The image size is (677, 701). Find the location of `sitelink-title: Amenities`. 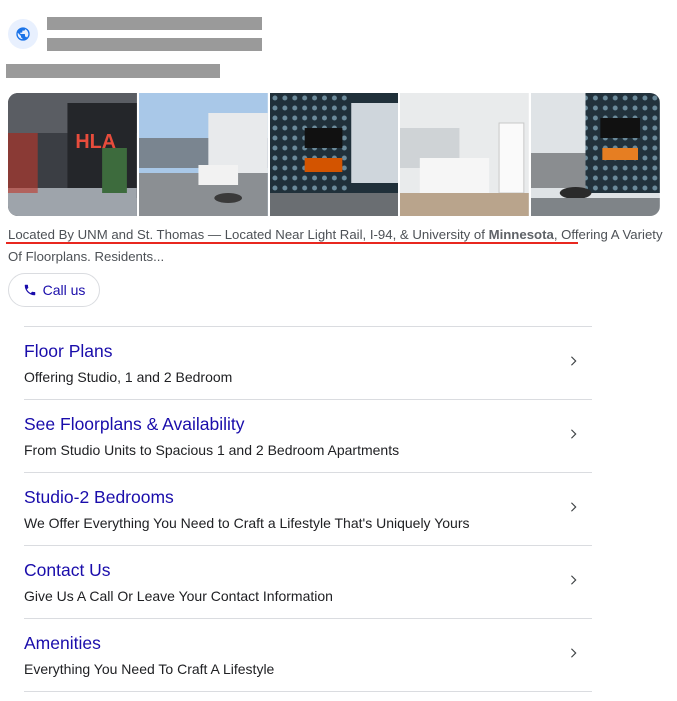

sitelink-title: Amenities is located at coordinates (62, 643).